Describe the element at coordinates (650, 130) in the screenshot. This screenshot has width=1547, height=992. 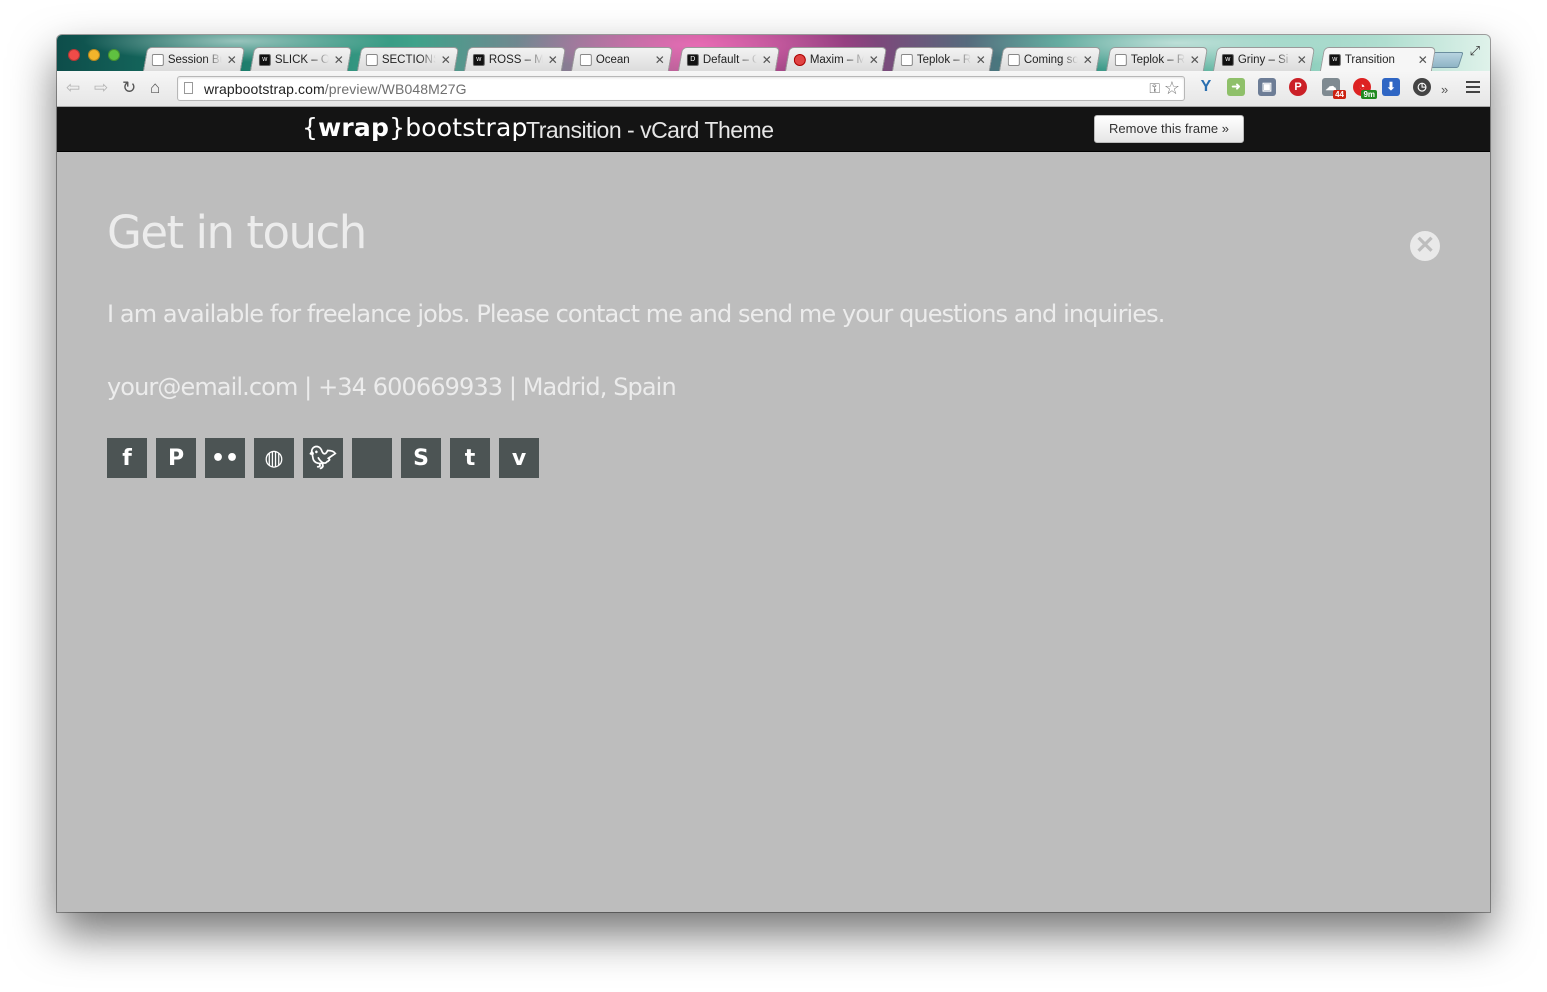
I see `theme-title: Transition - vCard Theme` at that location.